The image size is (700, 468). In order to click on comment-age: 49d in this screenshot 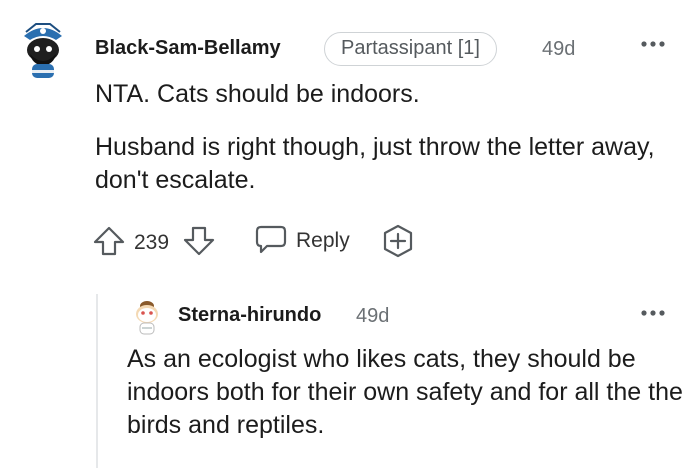, I will do `click(559, 49)`.